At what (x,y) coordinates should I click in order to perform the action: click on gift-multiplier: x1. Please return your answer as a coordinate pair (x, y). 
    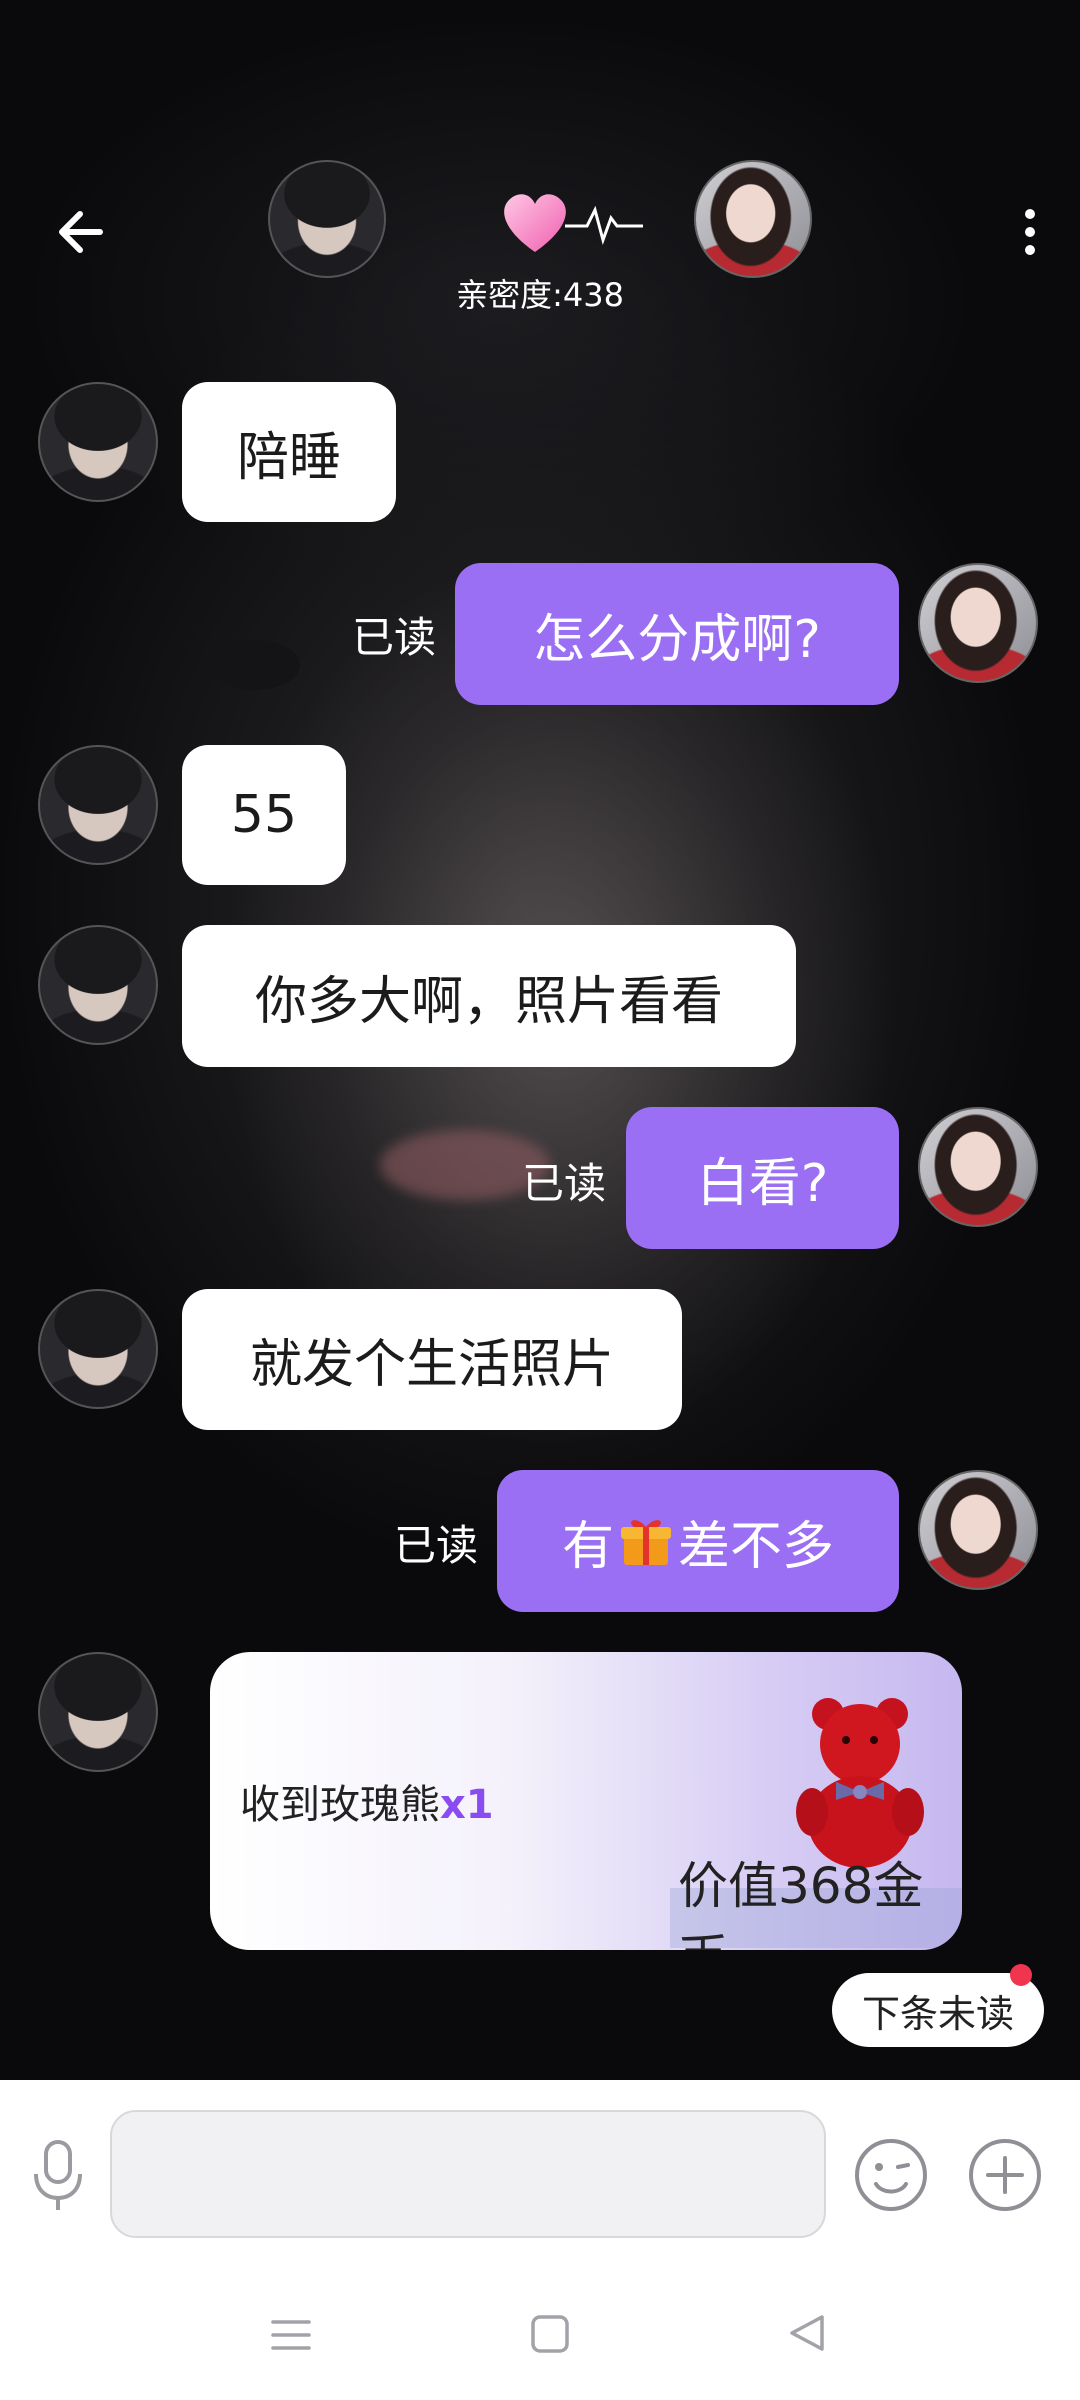
    Looking at the image, I should click on (467, 1805).